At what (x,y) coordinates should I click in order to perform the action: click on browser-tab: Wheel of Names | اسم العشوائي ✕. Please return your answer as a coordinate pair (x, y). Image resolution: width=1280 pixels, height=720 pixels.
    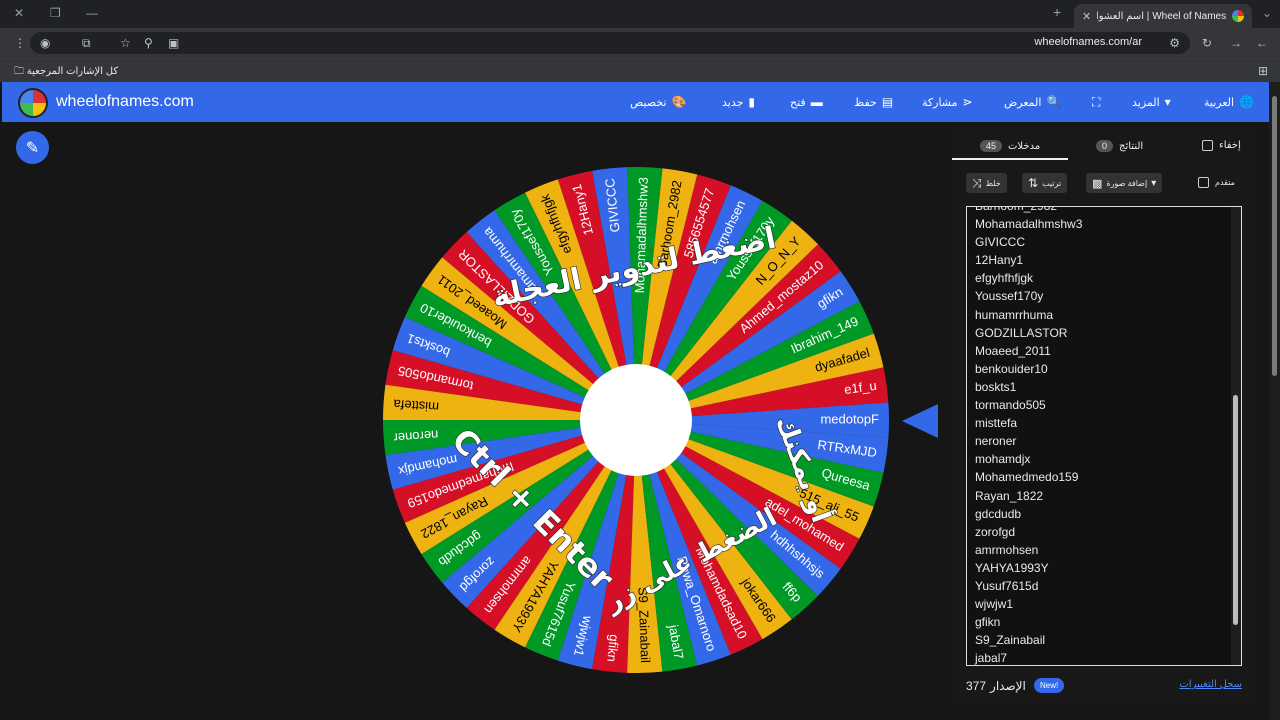
    Looking at the image, I should click on (1163, 16).